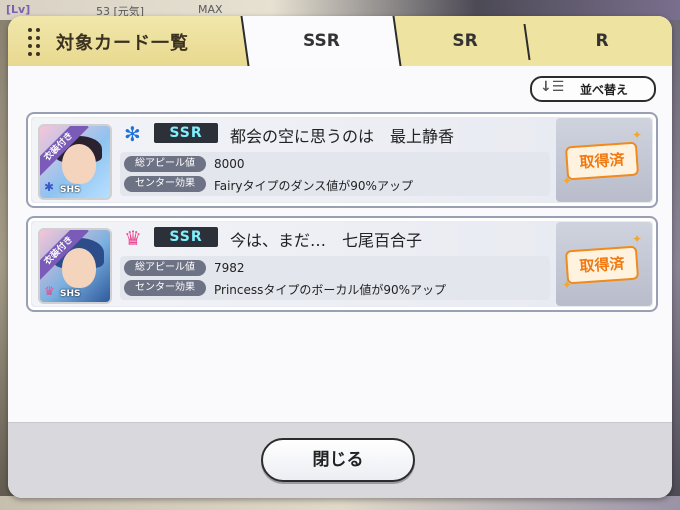 Image resolution: width=680 pixels, height=510 pixels. Describe the element at coordinates (18, 9) in the screenshot. I see `background-level-label: [Lv]` at that location.